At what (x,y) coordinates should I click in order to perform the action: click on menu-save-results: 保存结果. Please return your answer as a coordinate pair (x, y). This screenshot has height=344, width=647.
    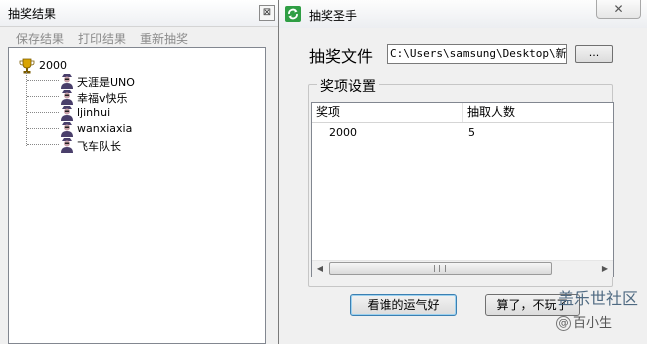
    Looking at the image, I should click on (40, 38).